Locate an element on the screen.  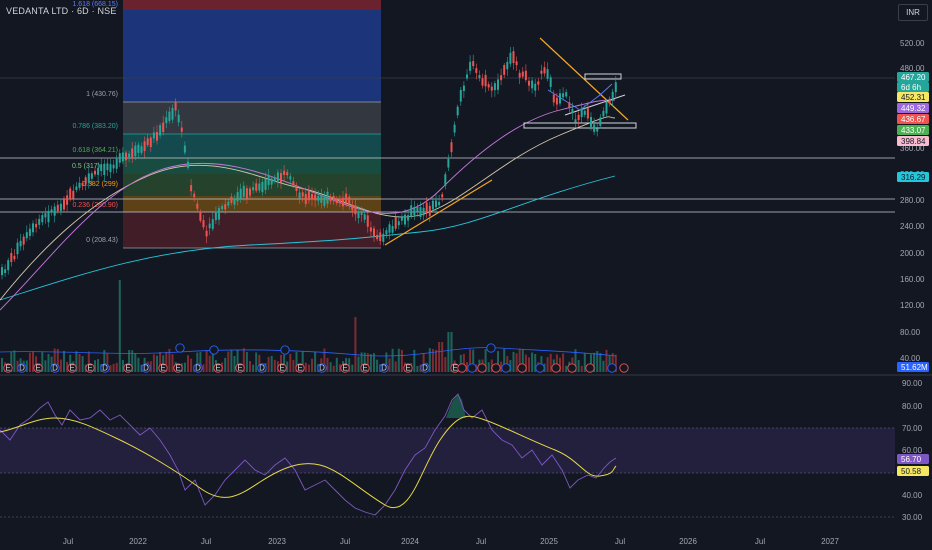
price-tag-label: 398.84 is located at coordinates (913, 141).